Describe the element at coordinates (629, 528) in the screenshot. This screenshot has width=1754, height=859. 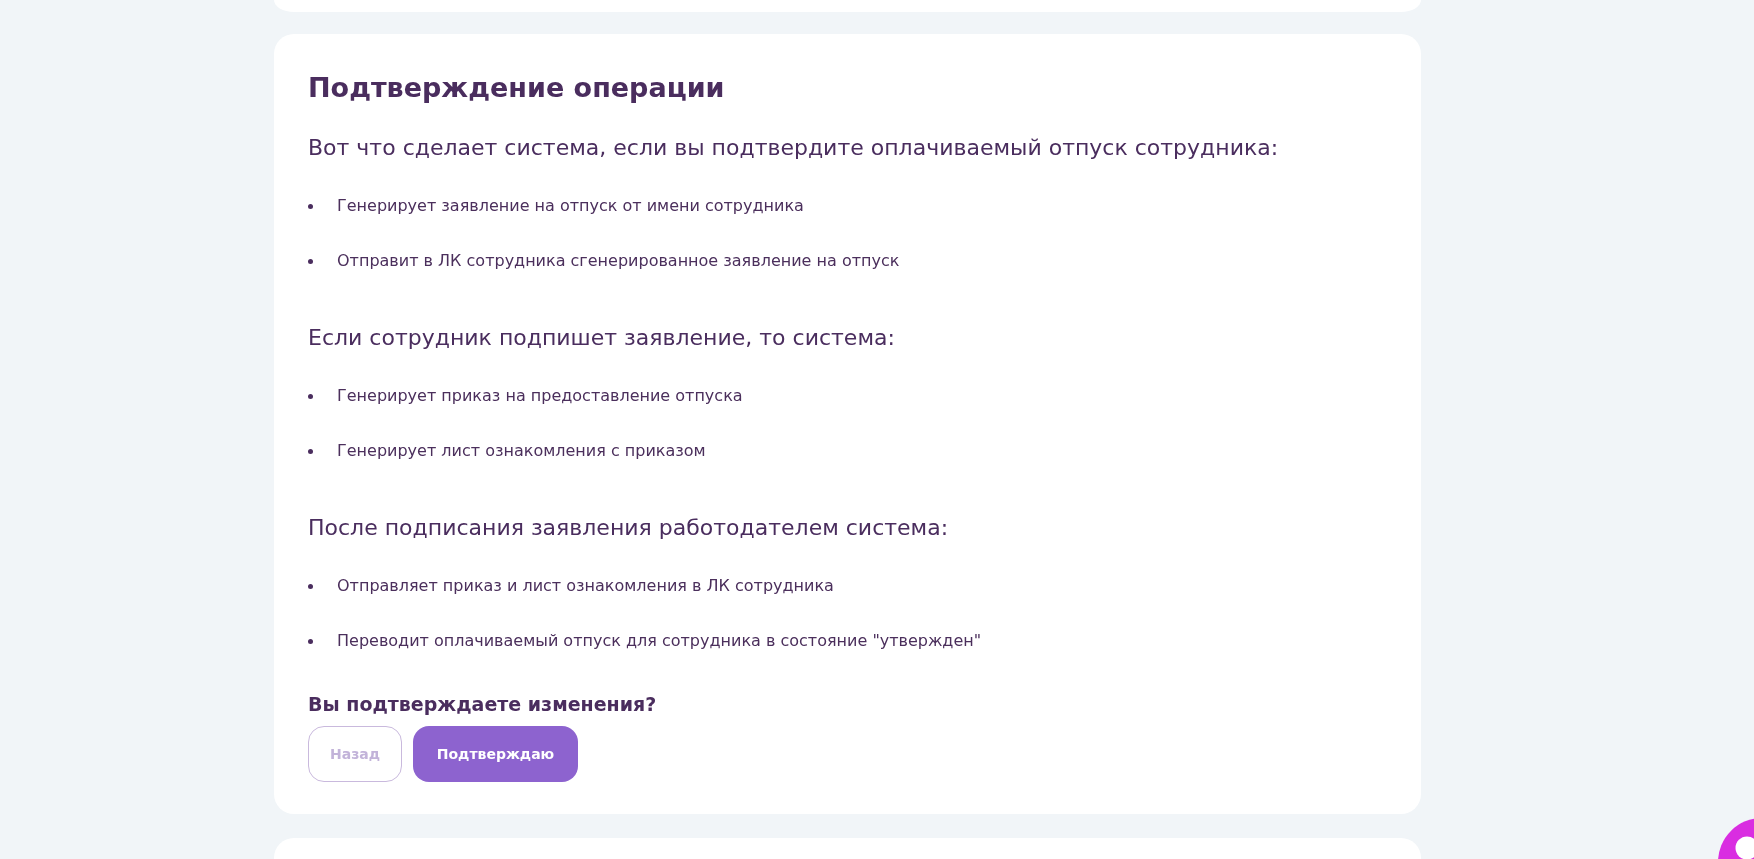
I see `section-heading: После подписания заявления работодателем система:` at that location.